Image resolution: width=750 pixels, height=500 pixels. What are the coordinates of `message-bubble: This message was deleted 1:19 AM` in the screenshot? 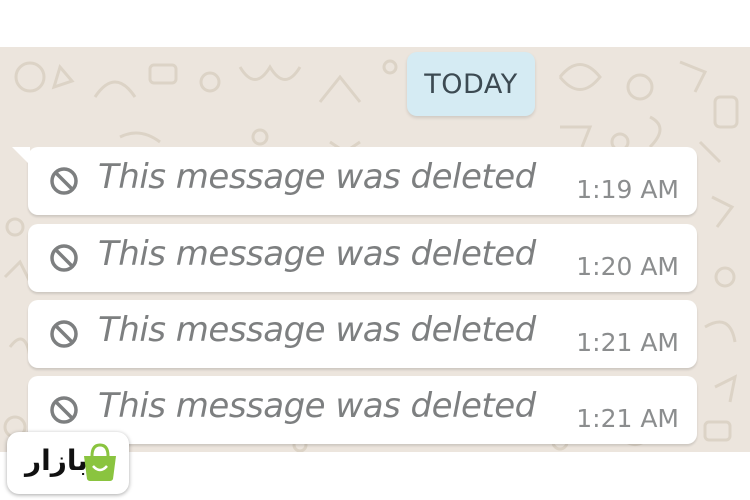 It's located at (354, 181).